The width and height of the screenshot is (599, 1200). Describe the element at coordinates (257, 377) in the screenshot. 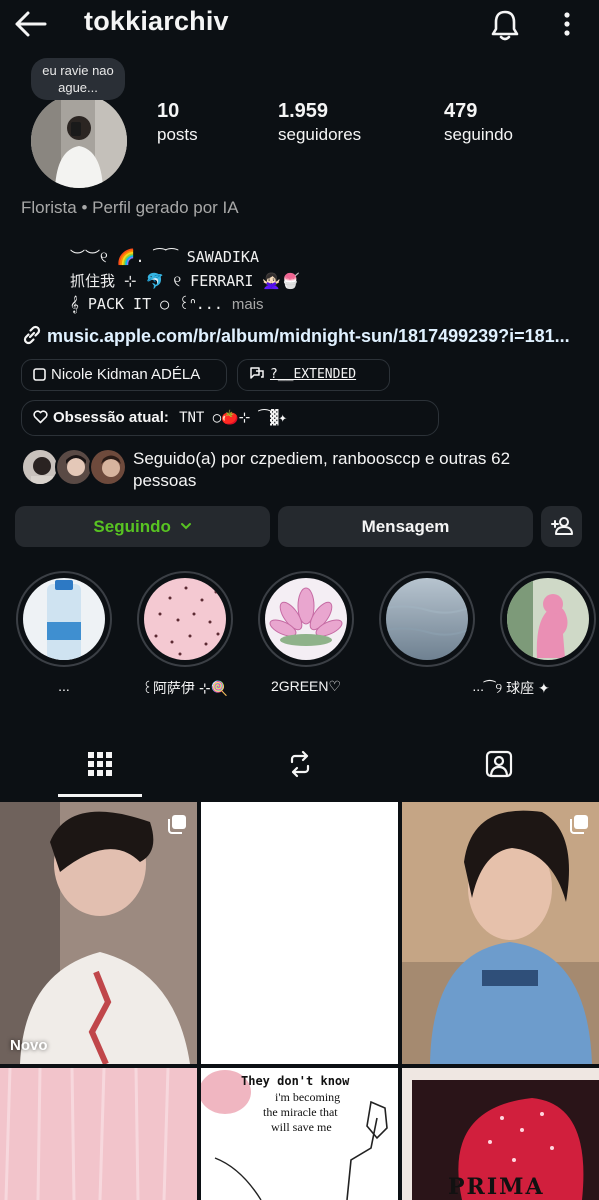

I see `threads-icon` at that location.